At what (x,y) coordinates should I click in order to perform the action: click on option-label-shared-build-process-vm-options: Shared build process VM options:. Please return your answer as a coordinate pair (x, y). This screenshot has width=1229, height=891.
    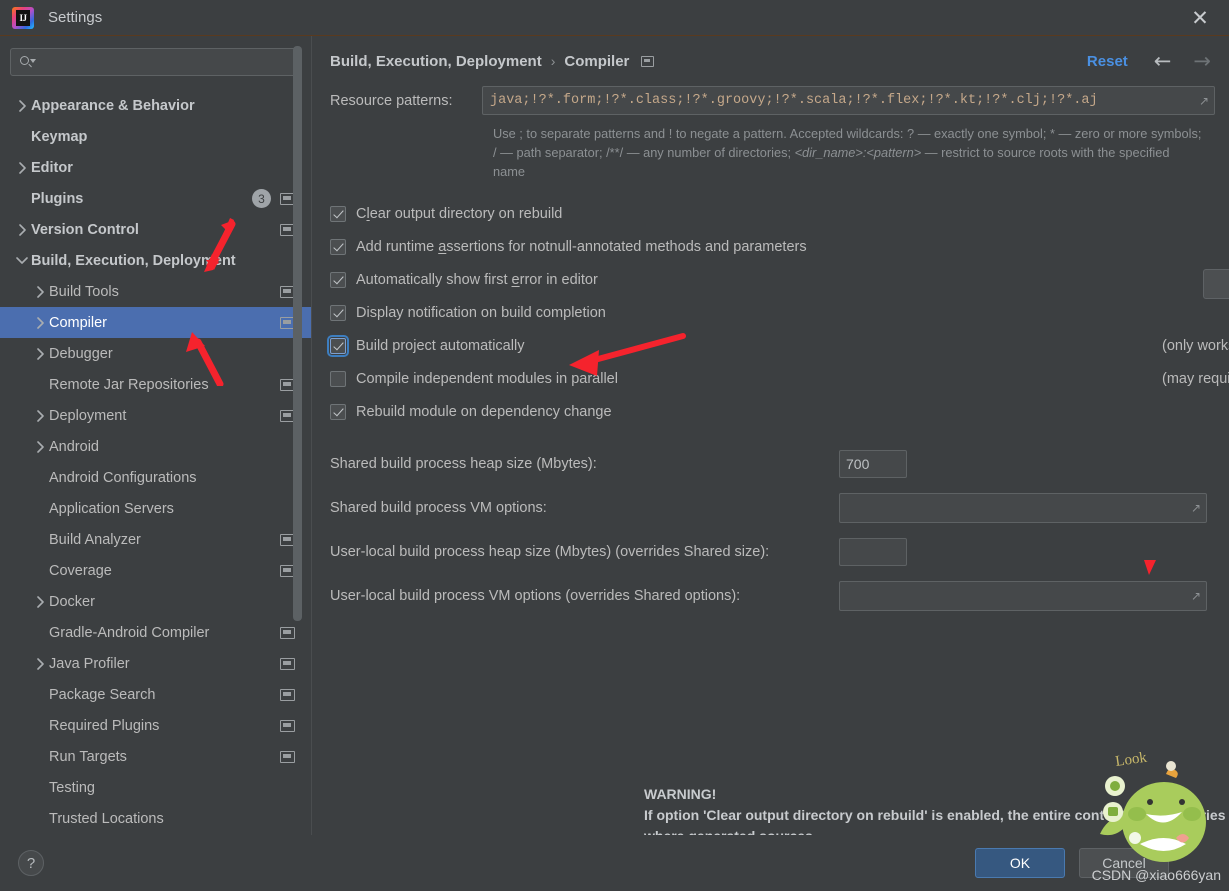
    Looking at the image, I should click on (438, 508).